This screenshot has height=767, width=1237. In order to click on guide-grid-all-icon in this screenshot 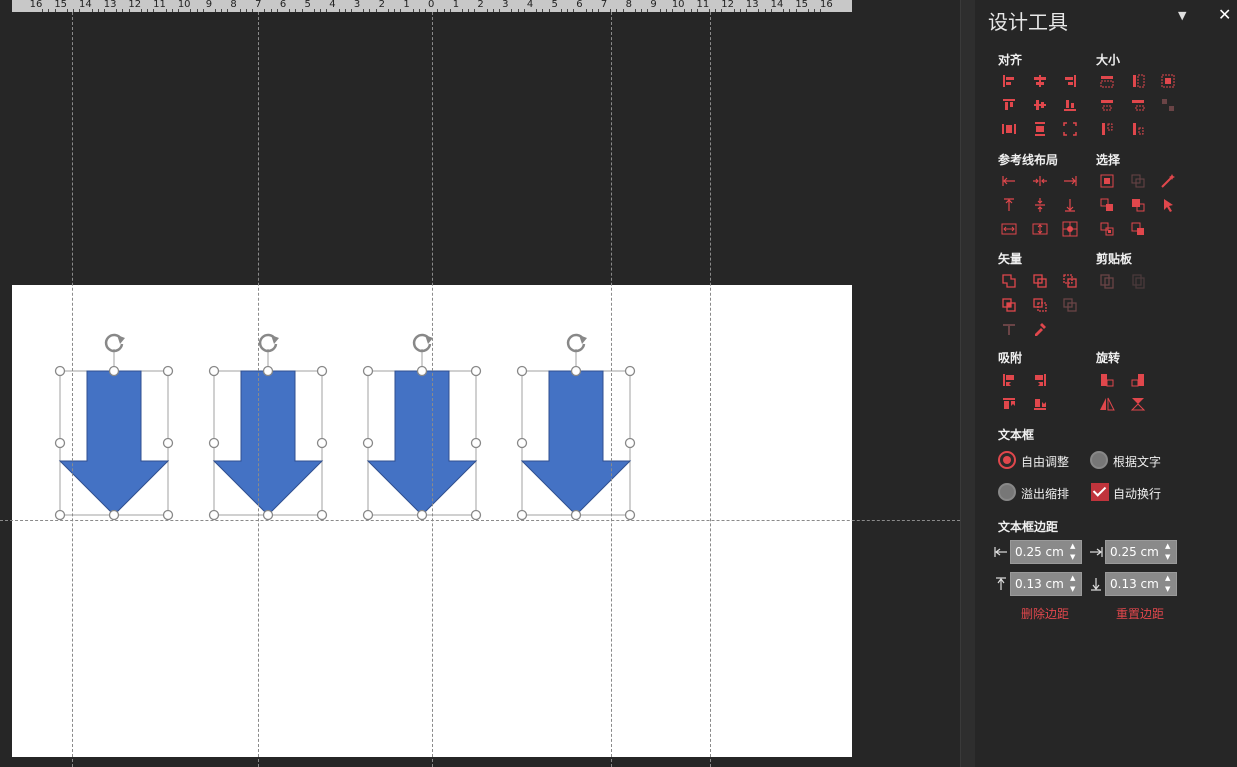, I will do `click(1070, 229)`.